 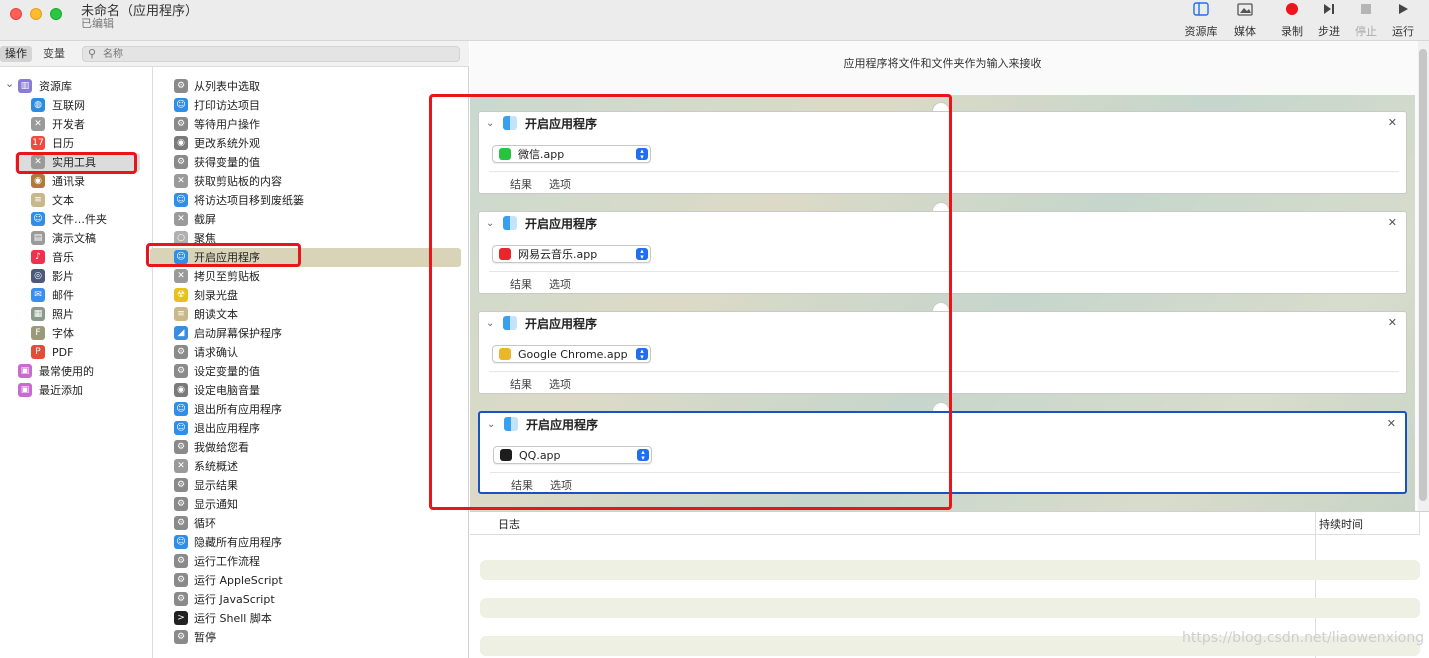 I want to click on action-item: ⚙ 获得变量的值, so click(x=306, y=162).